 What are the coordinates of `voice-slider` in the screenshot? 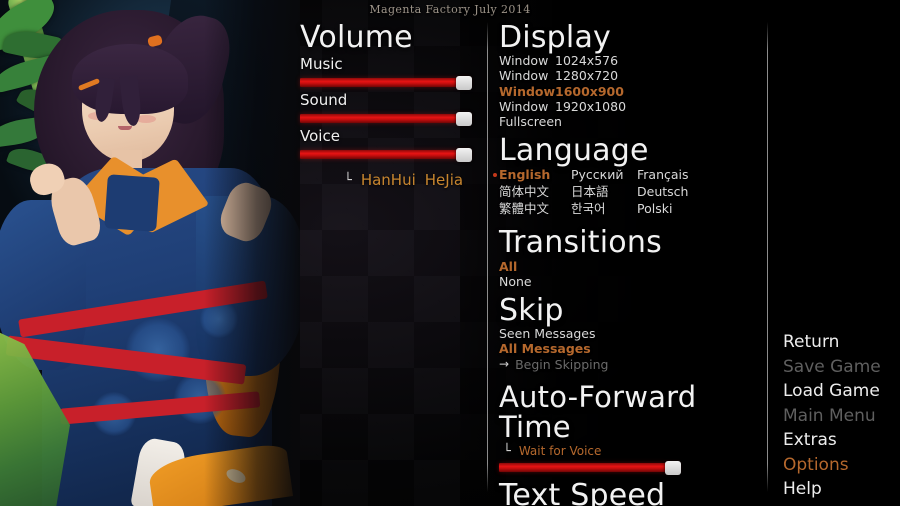 It's located at (386, 155).